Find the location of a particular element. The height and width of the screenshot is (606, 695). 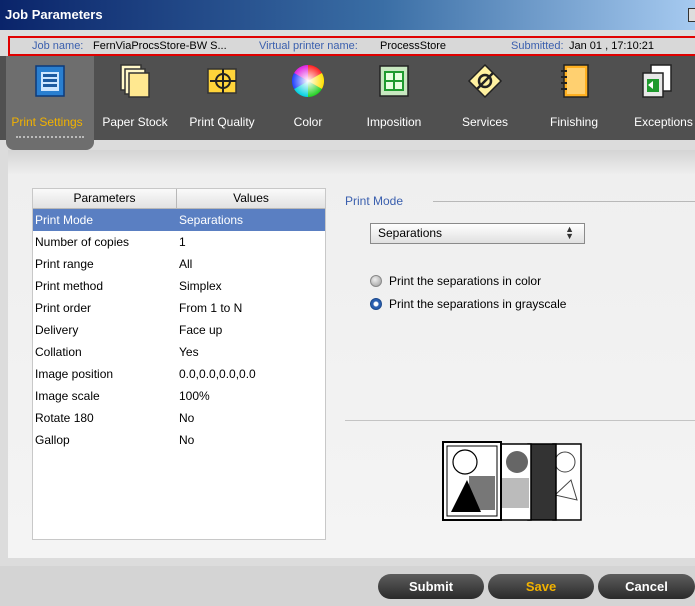

tab-label: Print Quality is located at coordinates (222, 122).